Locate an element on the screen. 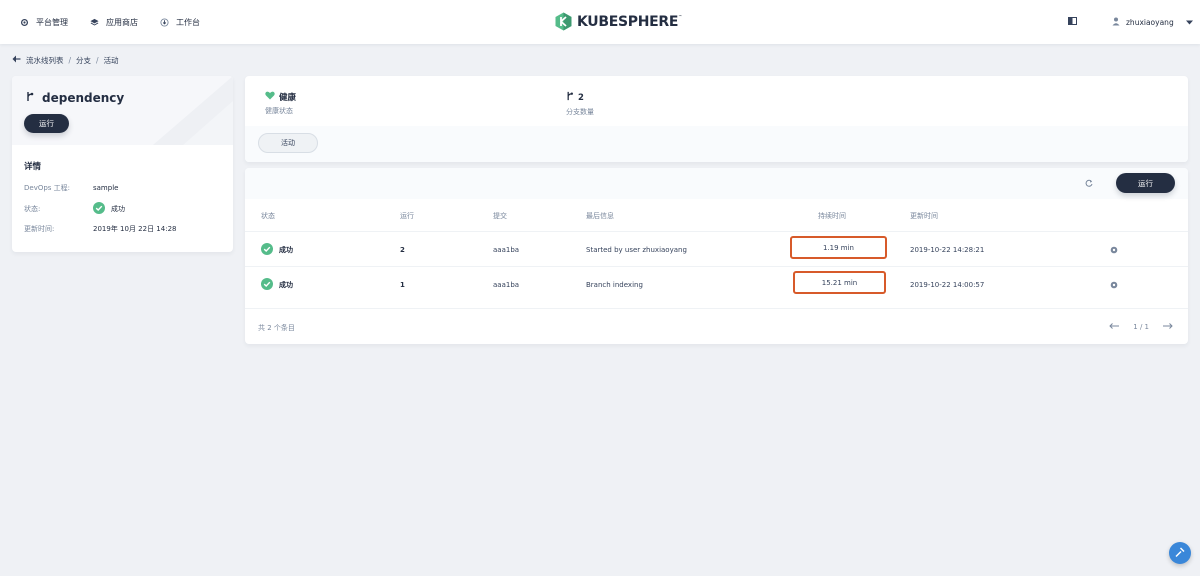 The height and width of the screenshot is (576, 1200). panel-toggle-icon is located at coordinates (1072, 22).